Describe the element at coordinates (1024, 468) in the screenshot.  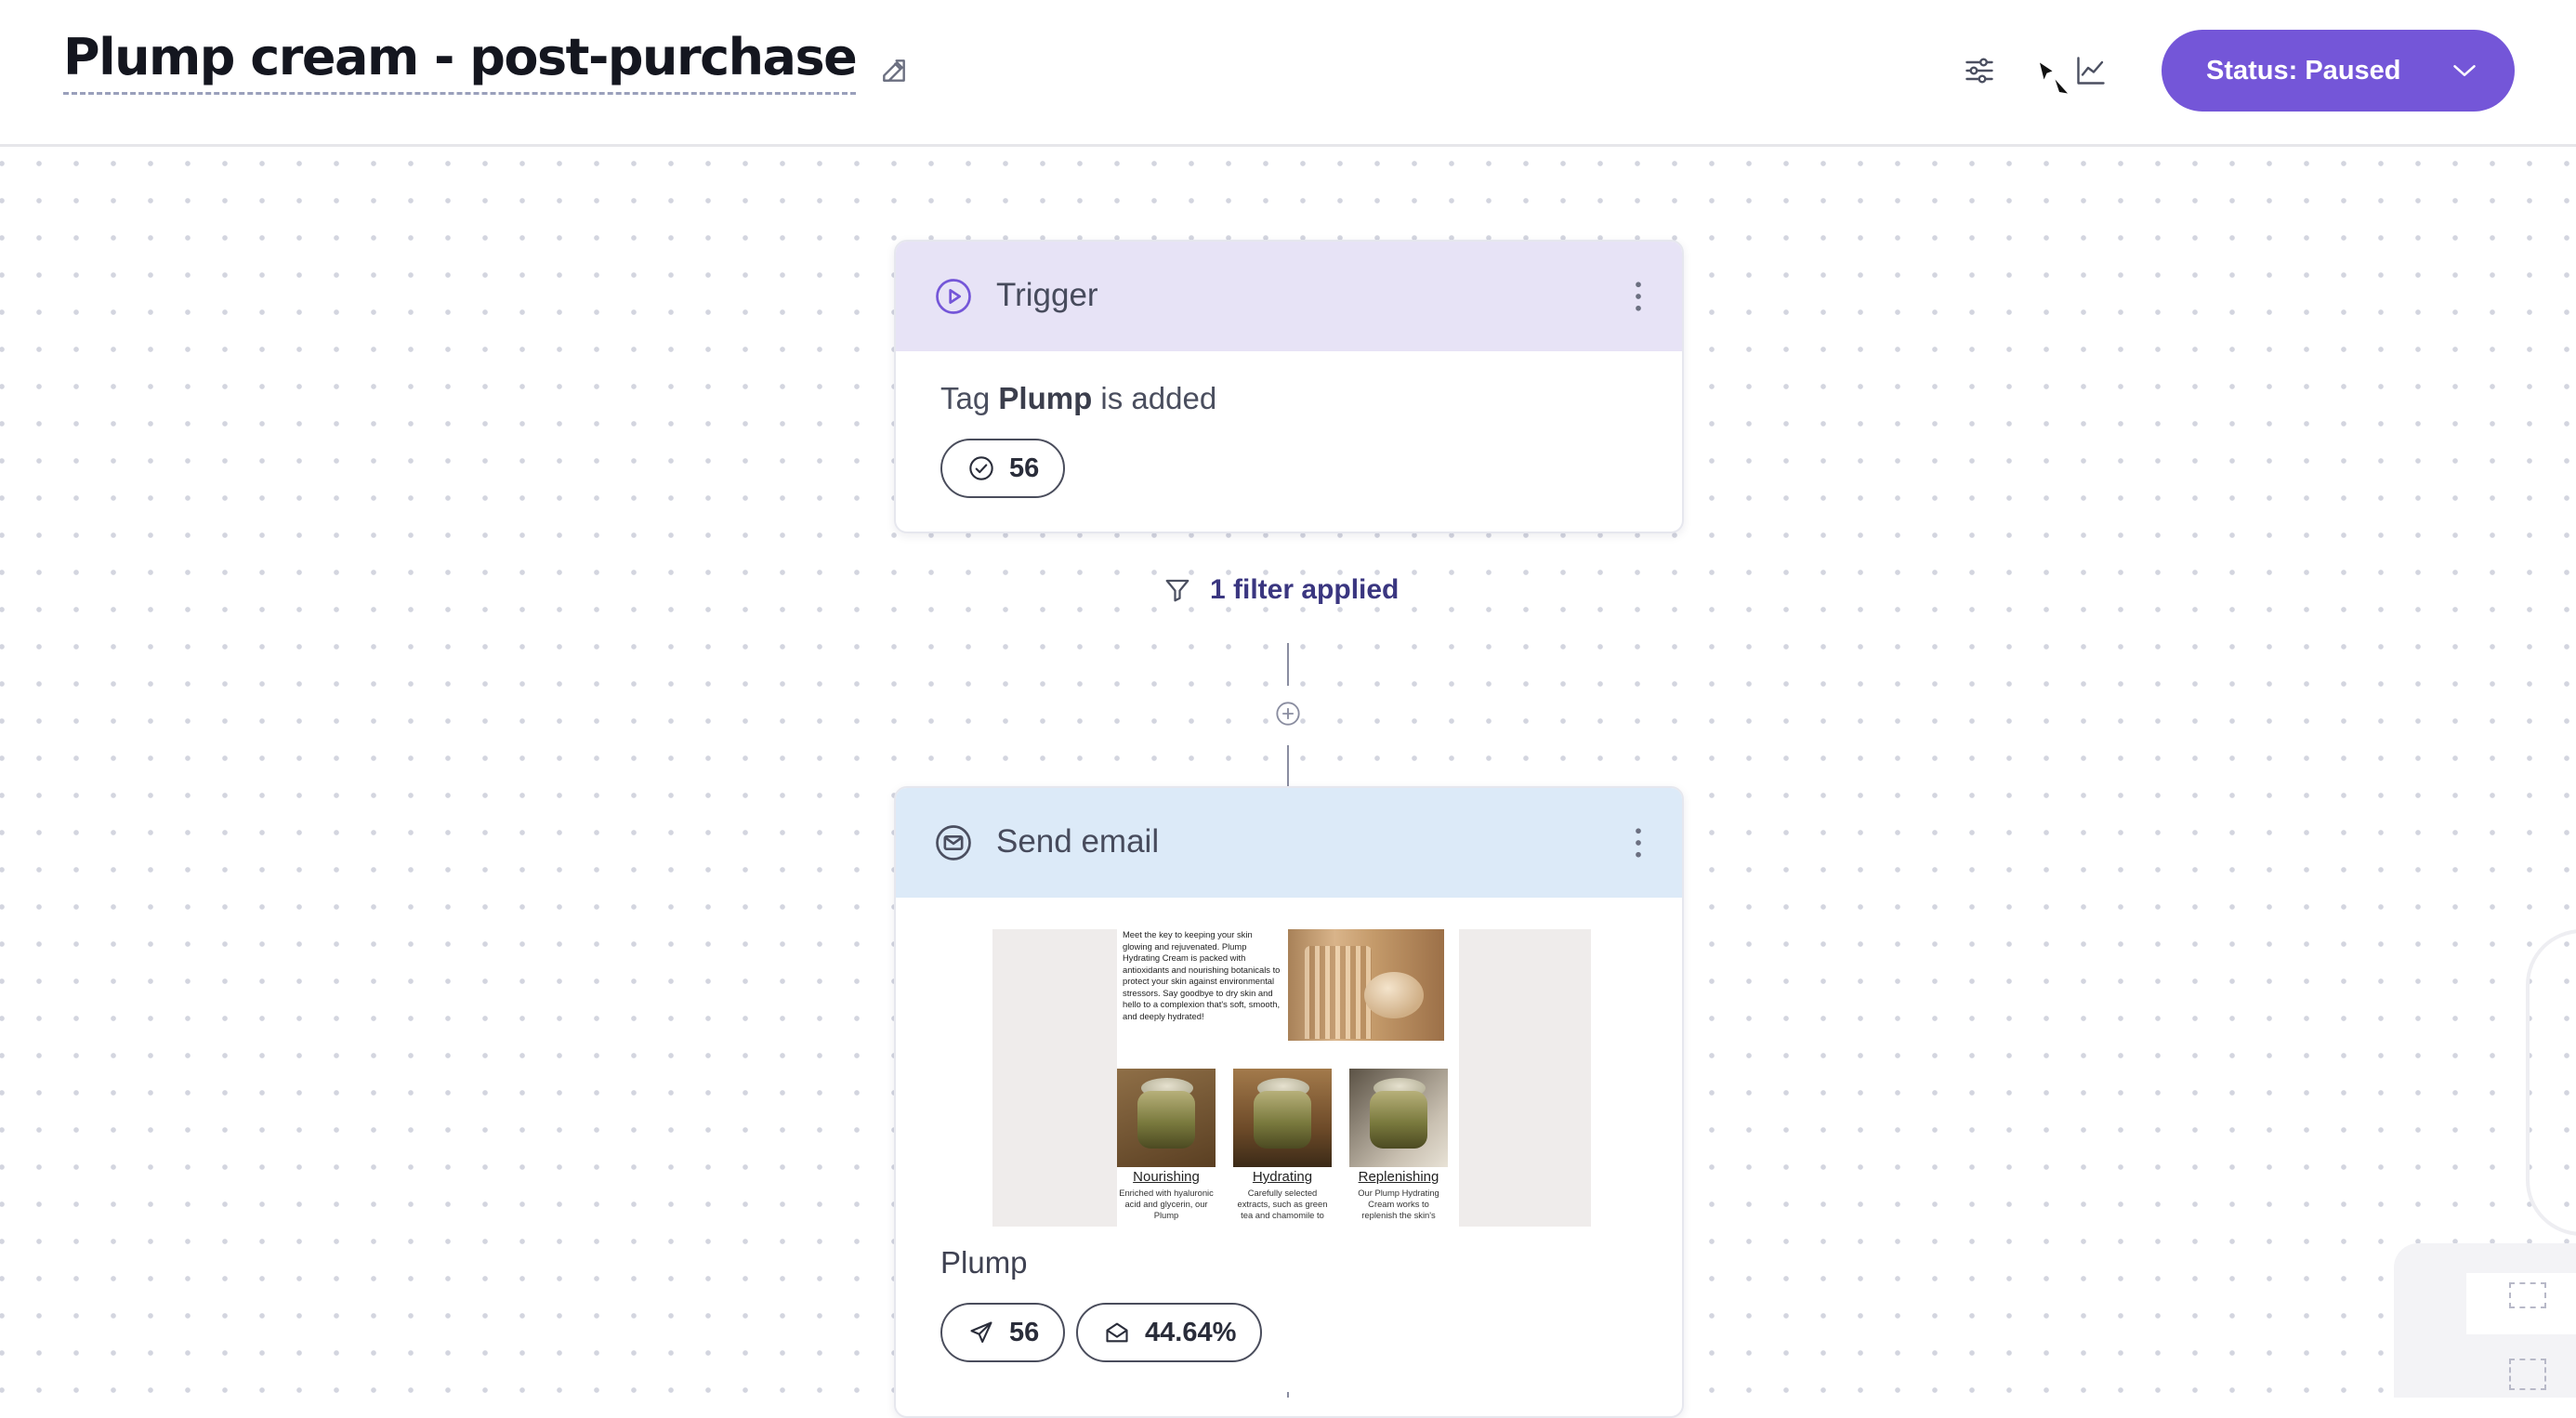
I see `trigger-count: 56` at that location.